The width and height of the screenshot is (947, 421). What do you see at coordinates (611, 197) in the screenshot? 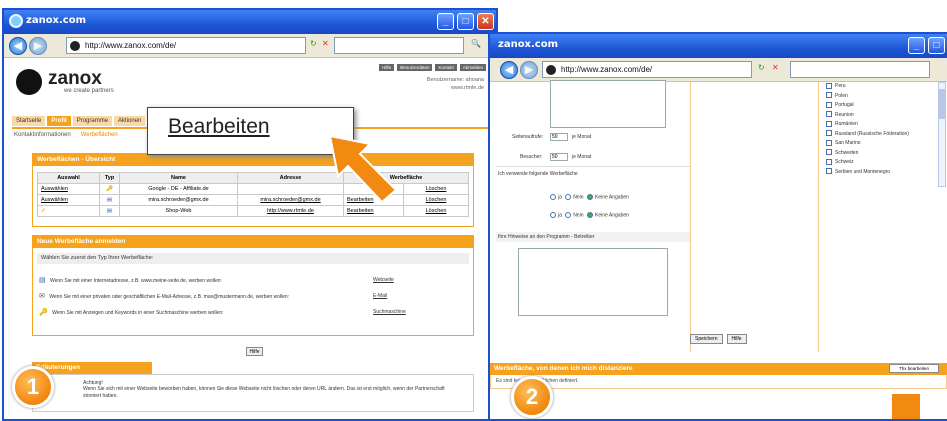
I see `radio-none-label: Keine Angaben` at bounding box center [611, 197].